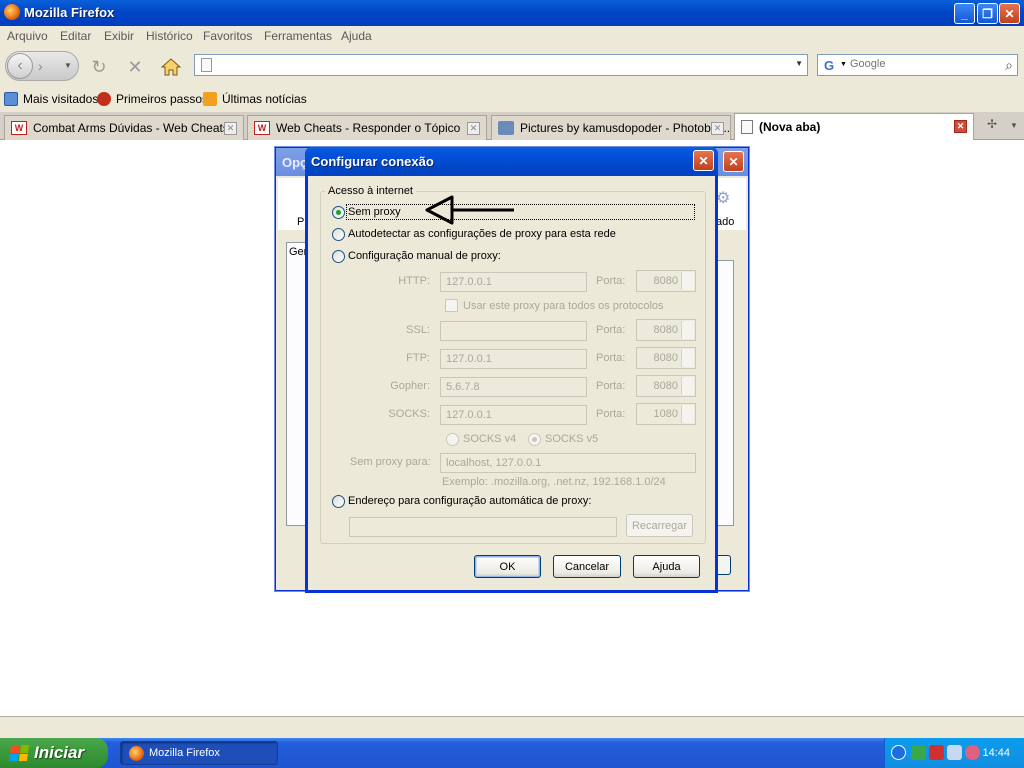 The image size is (1024, 768). What do you see at coordinates (338, 256) in the screenshot?
I see `manual-proxy-radio` at bounding box center [338, 256].